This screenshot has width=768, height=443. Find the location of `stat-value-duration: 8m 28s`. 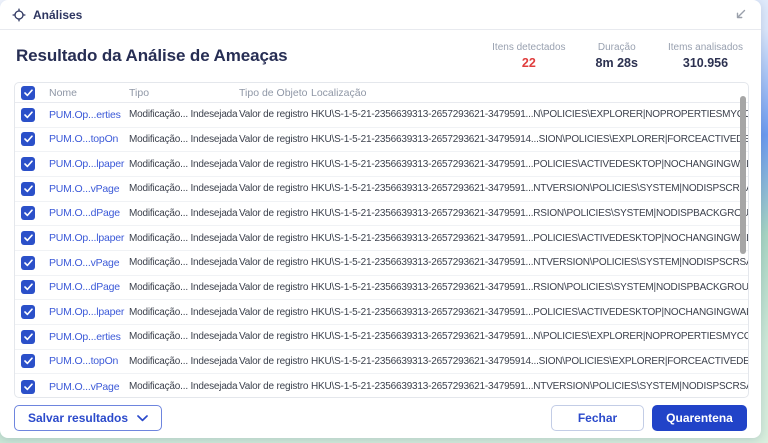

stat-value-duration: 8m 28s is located at coordinates (616, 63).